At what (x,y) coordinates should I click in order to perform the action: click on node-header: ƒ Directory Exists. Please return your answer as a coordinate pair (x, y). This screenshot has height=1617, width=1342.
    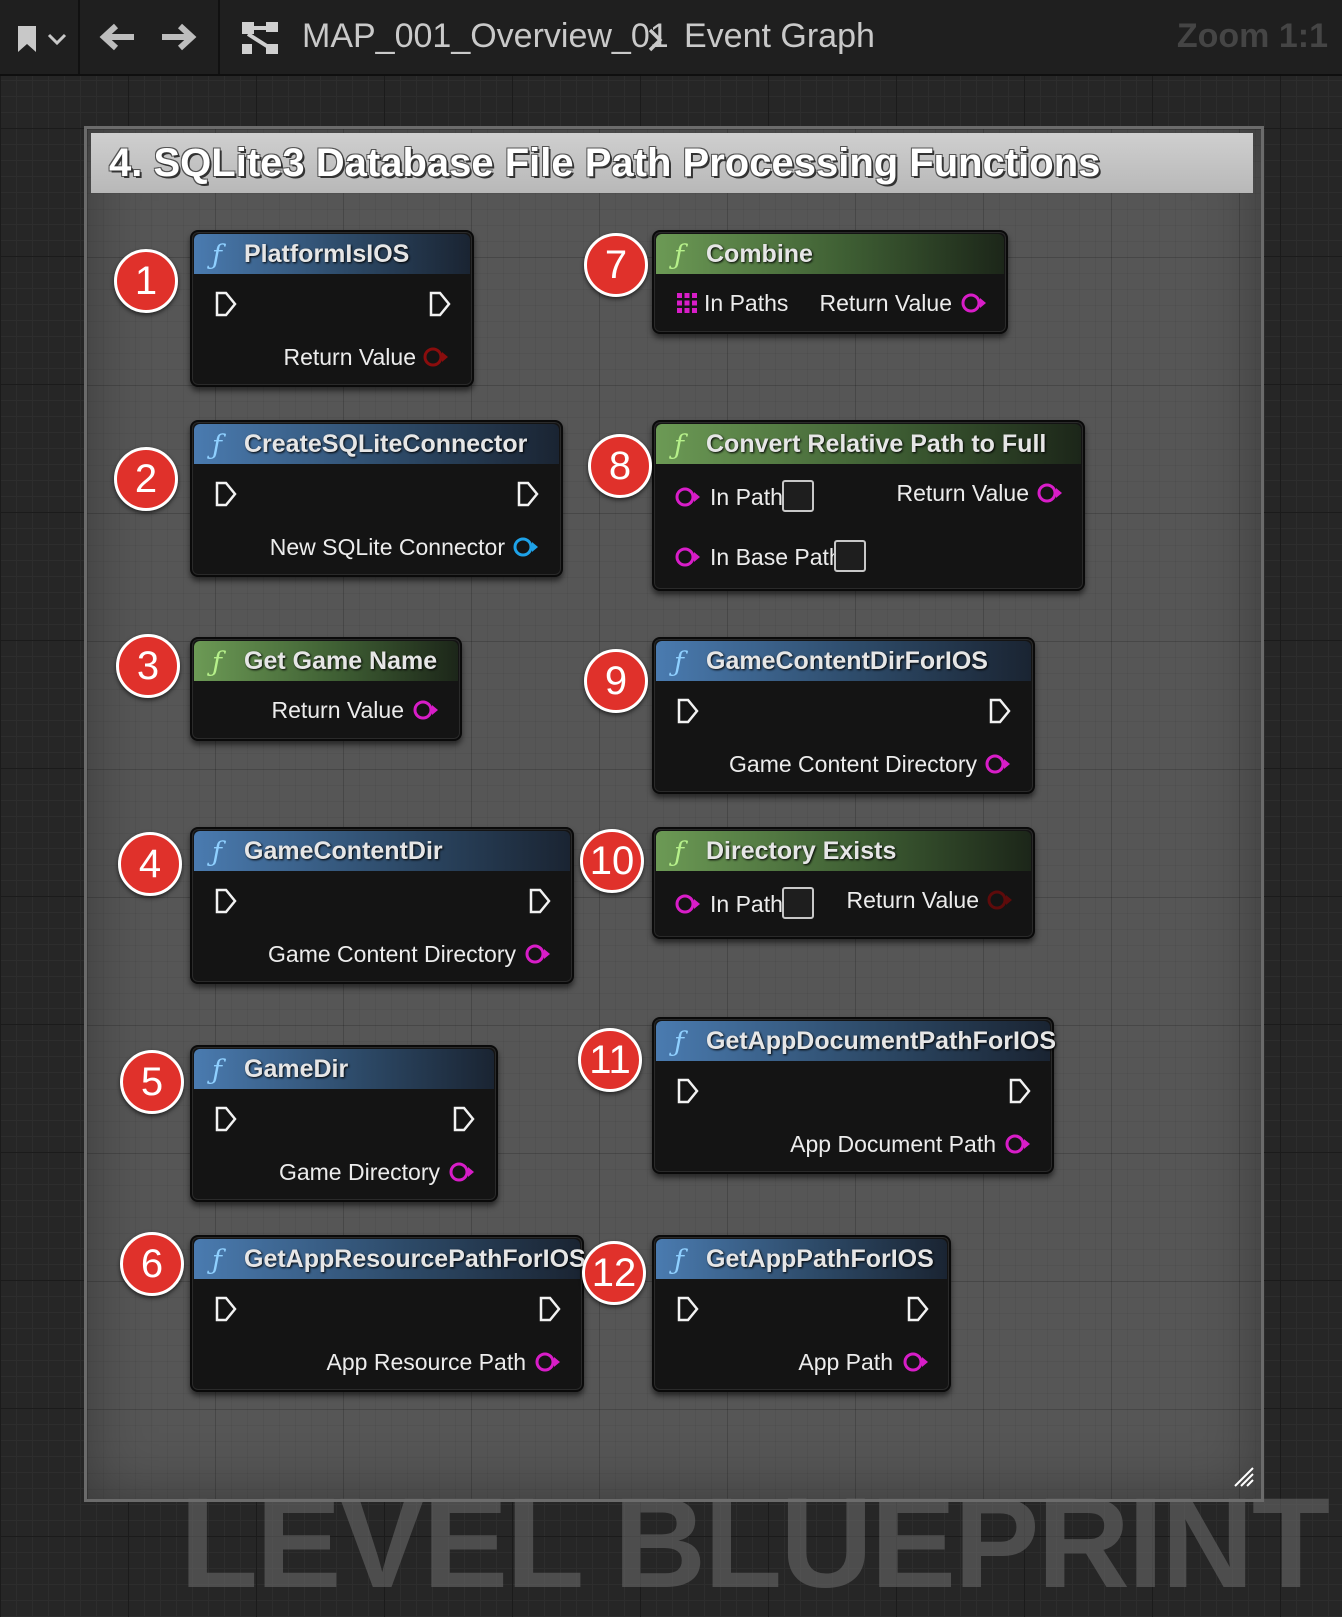
    Looking at the image, I should click on (843, 851).